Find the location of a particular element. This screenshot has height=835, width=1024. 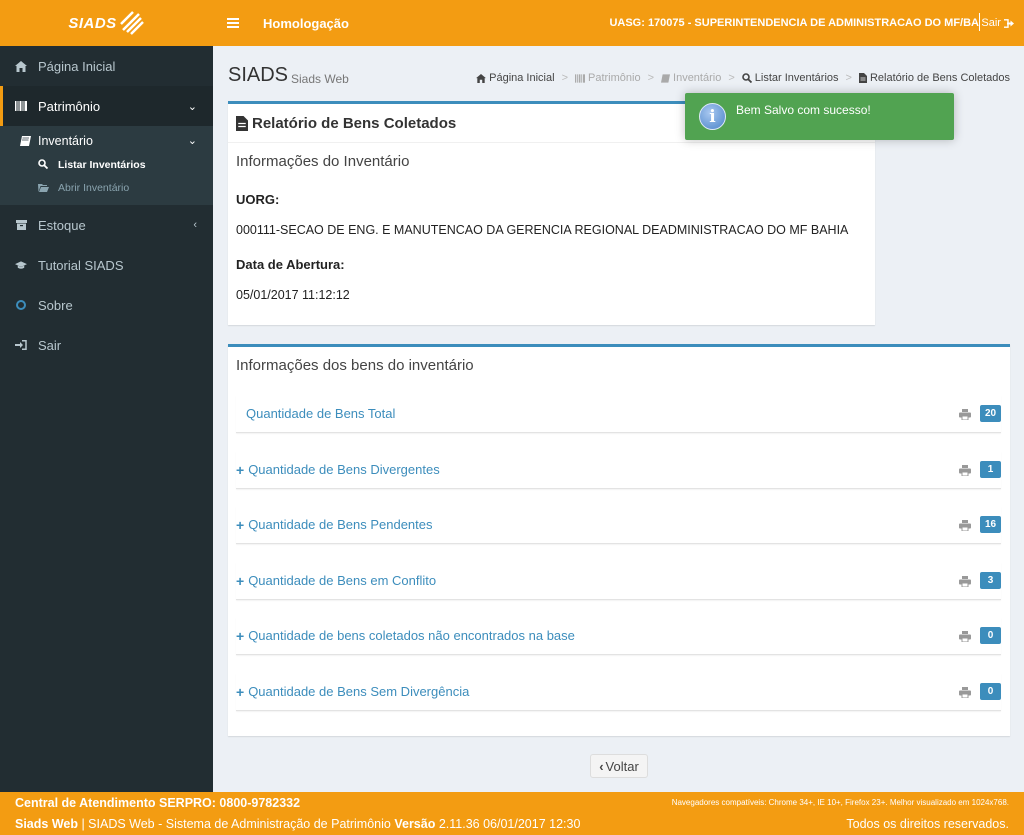

uorg-label: UORG: is located at coordinates (258, 199).